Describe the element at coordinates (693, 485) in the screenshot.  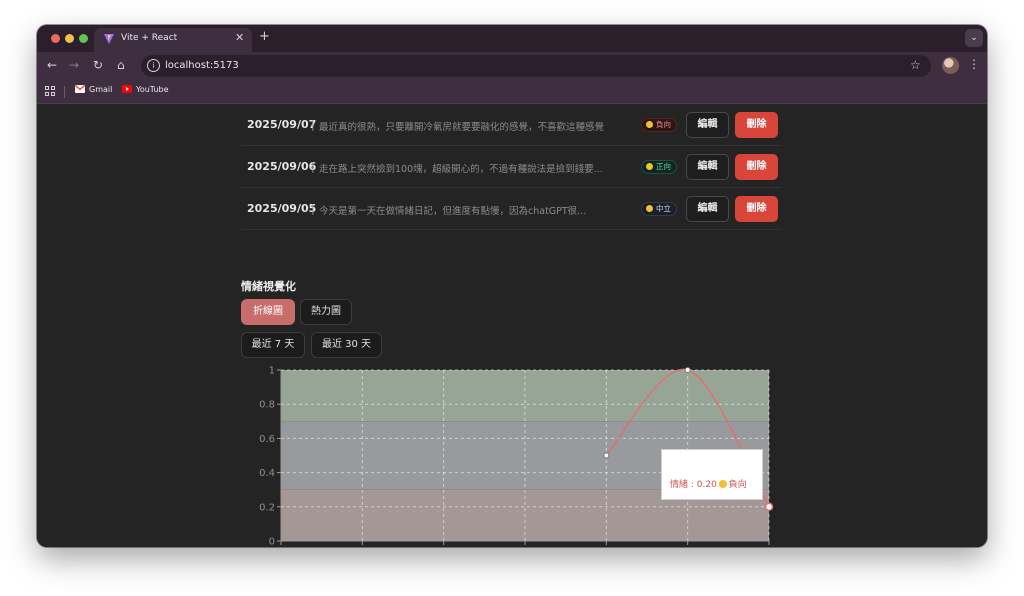
I see `tooltip-value: 情緒 : 0.20` at that location.